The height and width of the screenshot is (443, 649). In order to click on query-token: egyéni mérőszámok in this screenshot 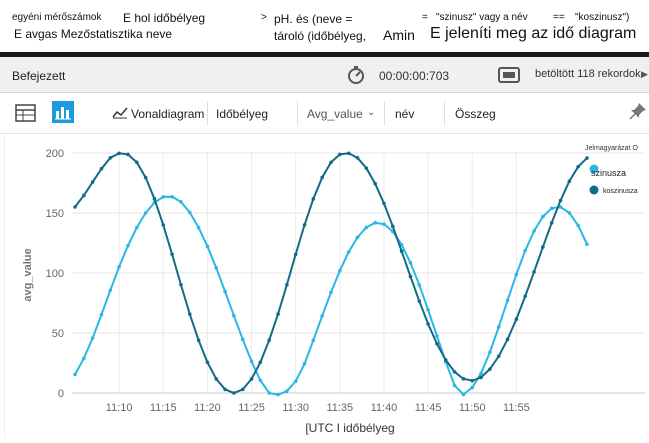, I will do `click(57, 17)`.